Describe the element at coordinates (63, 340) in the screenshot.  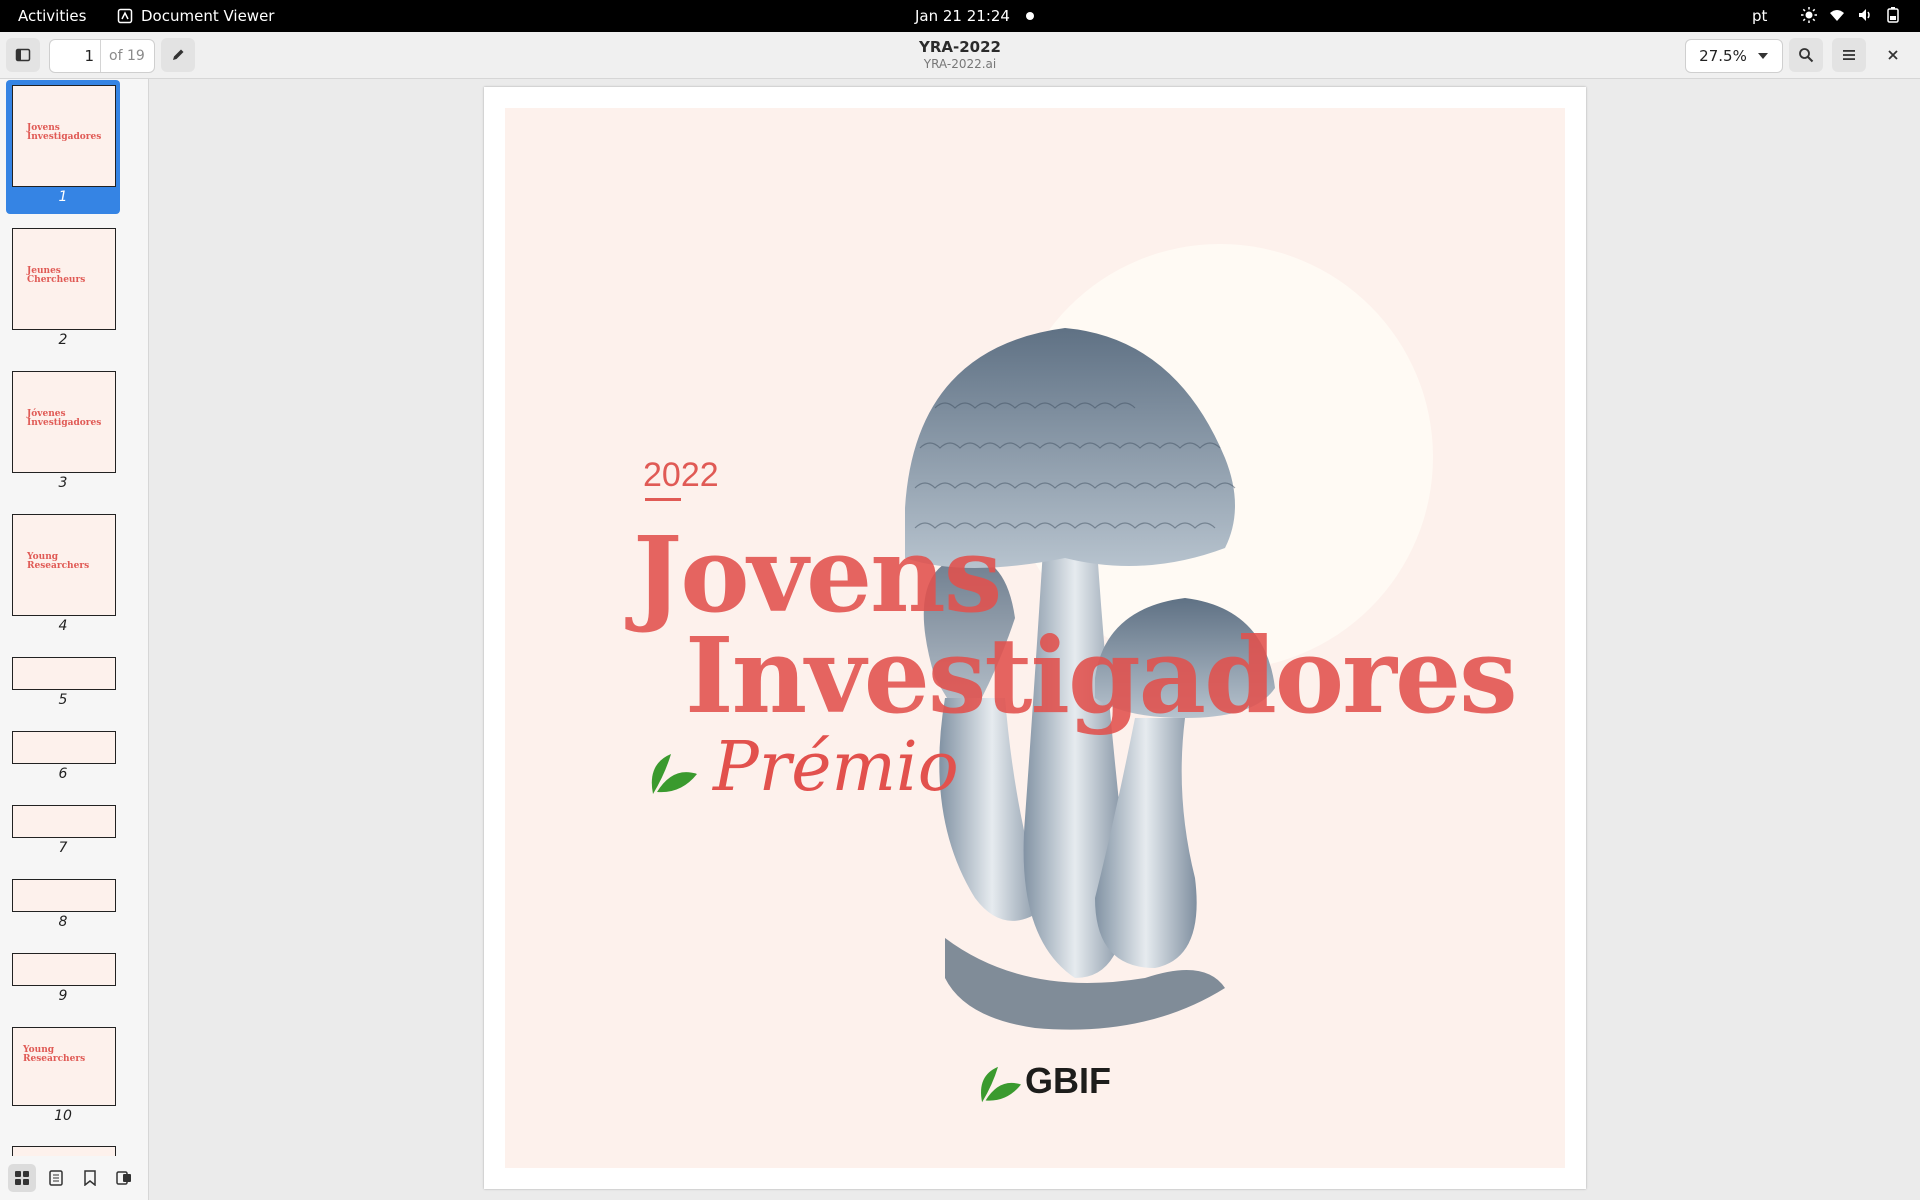
I see `thumbnail-number: 2` at that location.